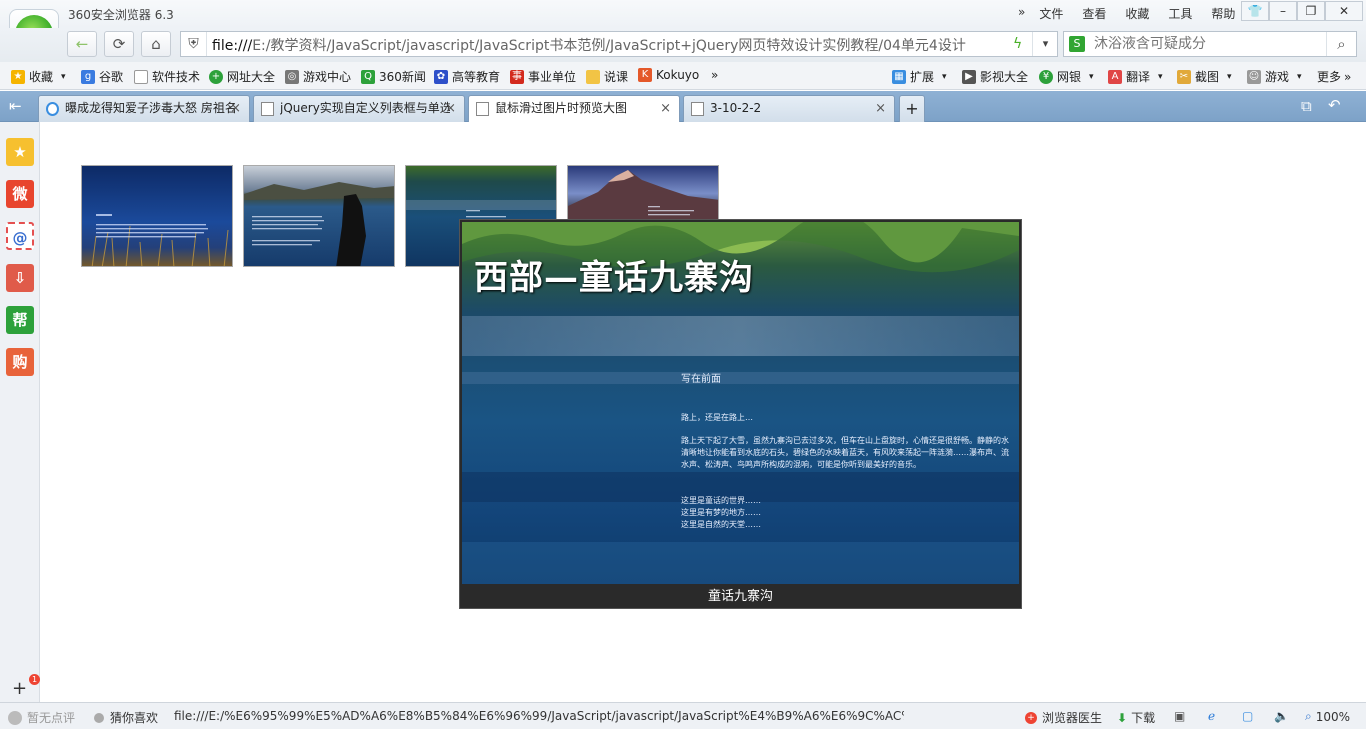 The width and height of the screenshot is (1366, 729). What do you see at coordinates (1311, 11) in the screenshot?
I see `restore-button: ❐` at bounding box center [1311, 11].